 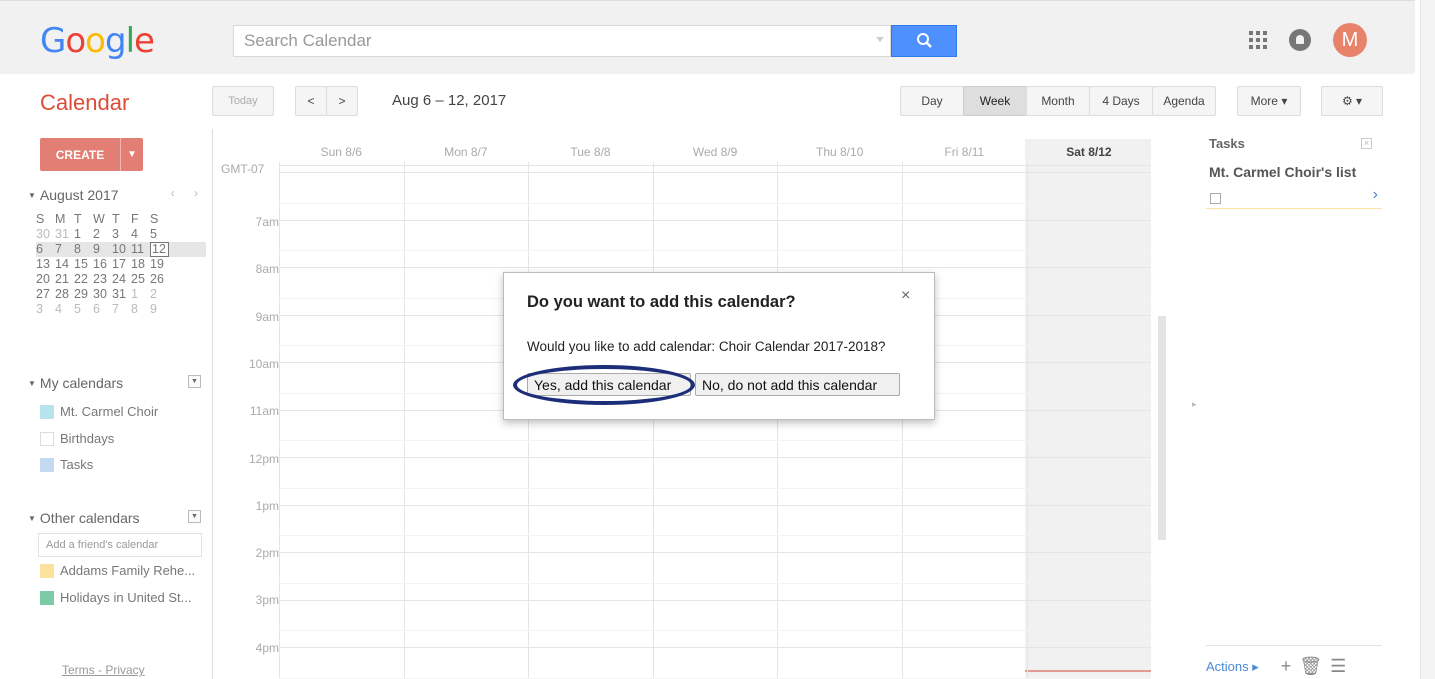 I want to click on task-list-name: Mt. Carmel Choir's list, so click(x=1282, y=172).